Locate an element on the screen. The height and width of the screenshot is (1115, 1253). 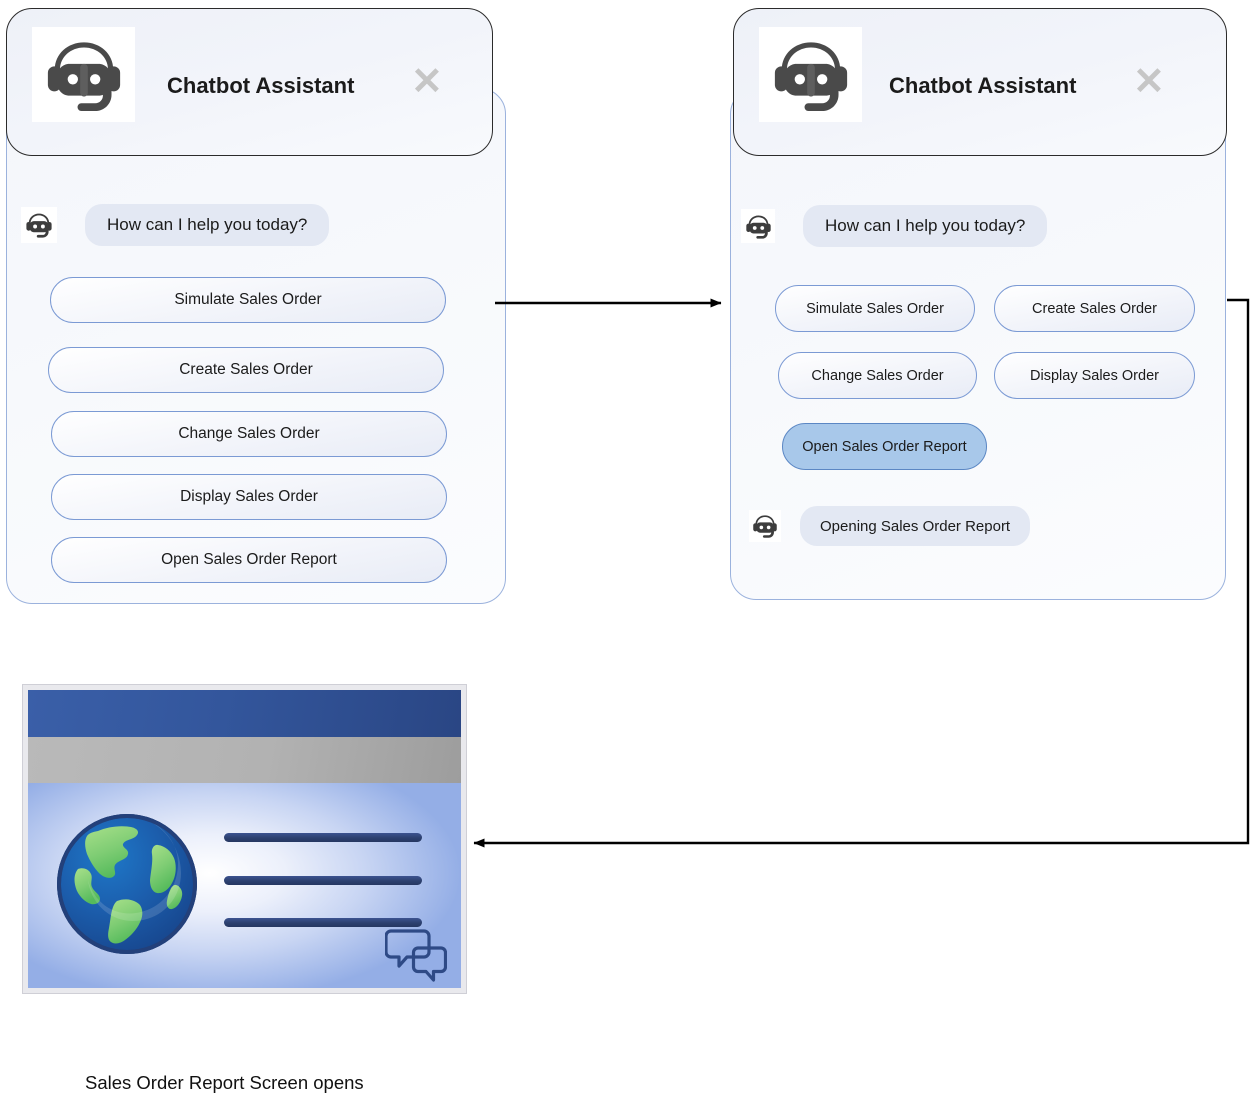
globe-icon is located at coordinates (127, 884).